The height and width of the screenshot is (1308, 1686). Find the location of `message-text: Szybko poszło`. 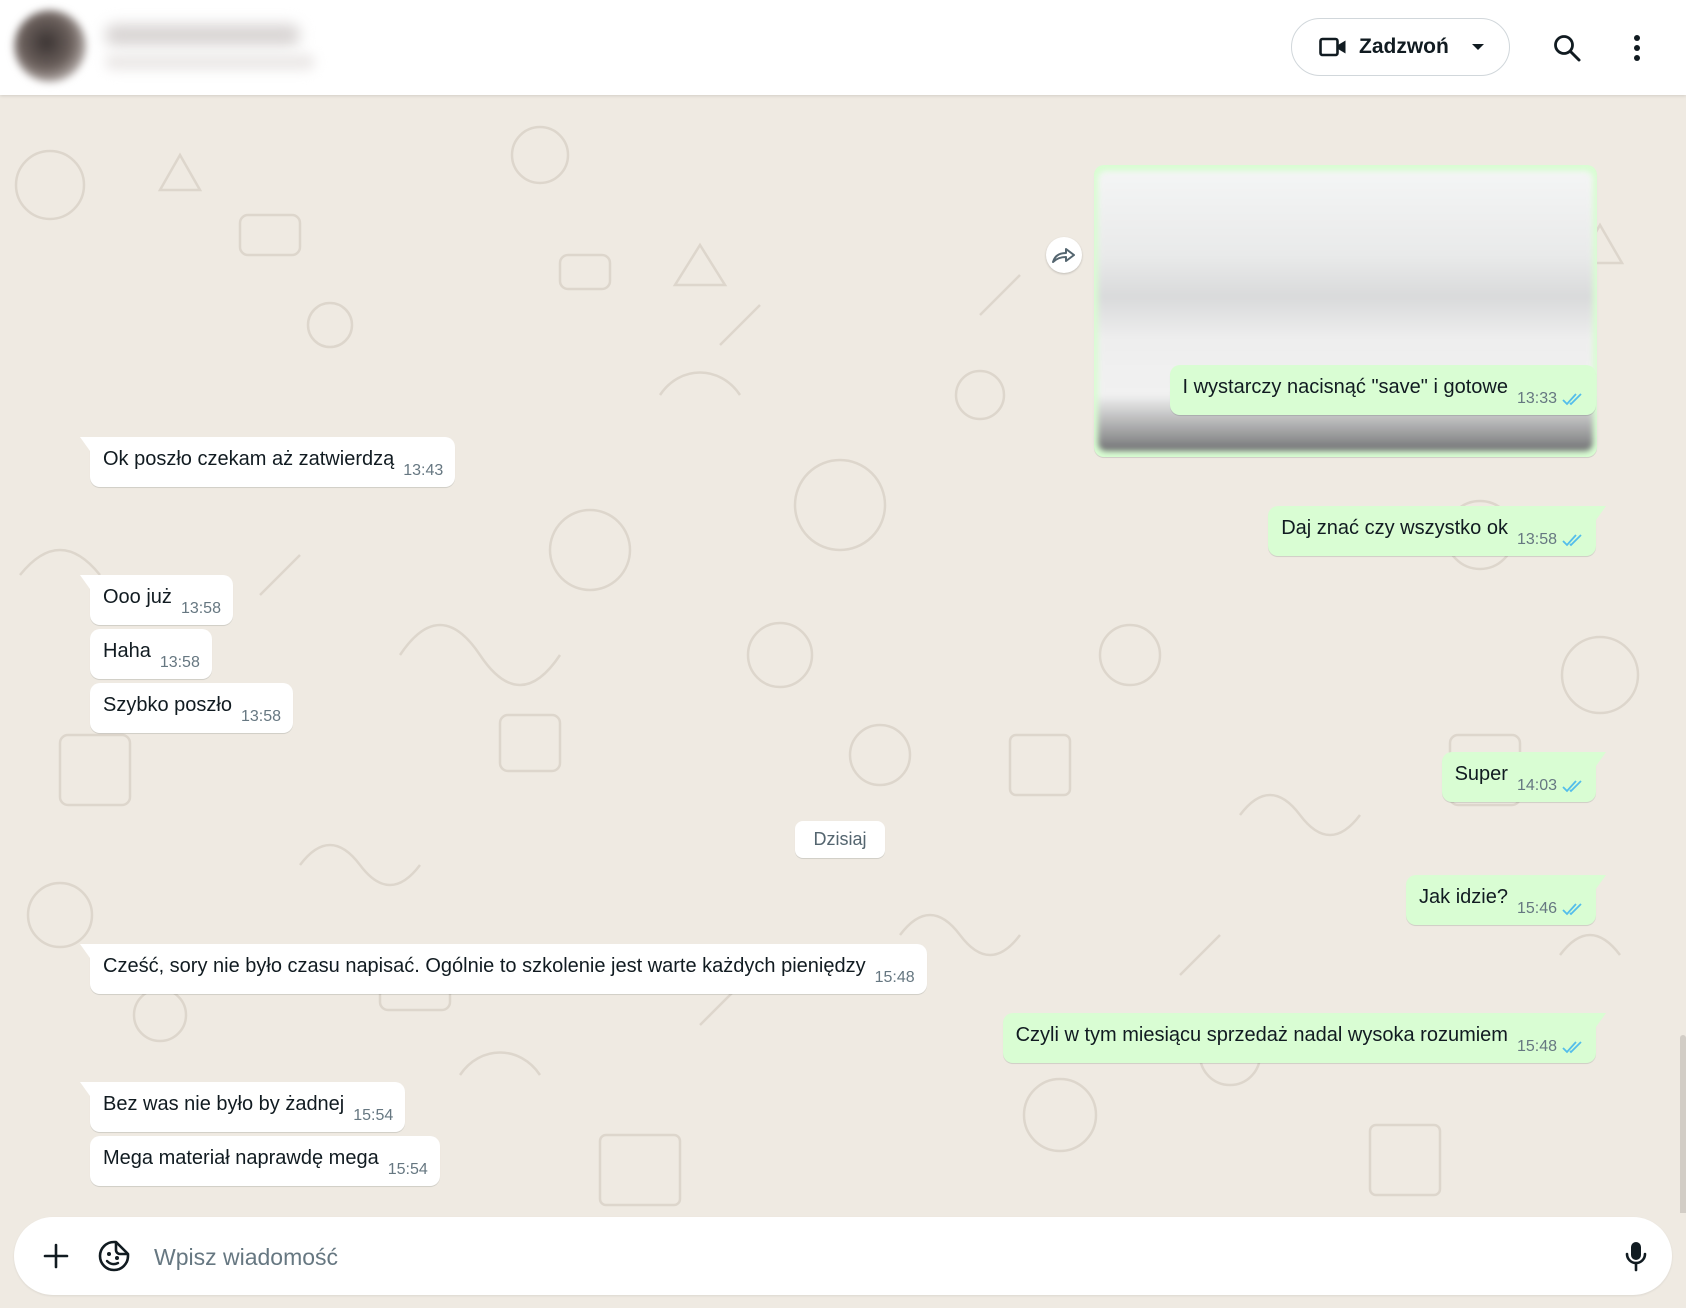

message-text: Szybko poszło is located at coordinates (167, 704).